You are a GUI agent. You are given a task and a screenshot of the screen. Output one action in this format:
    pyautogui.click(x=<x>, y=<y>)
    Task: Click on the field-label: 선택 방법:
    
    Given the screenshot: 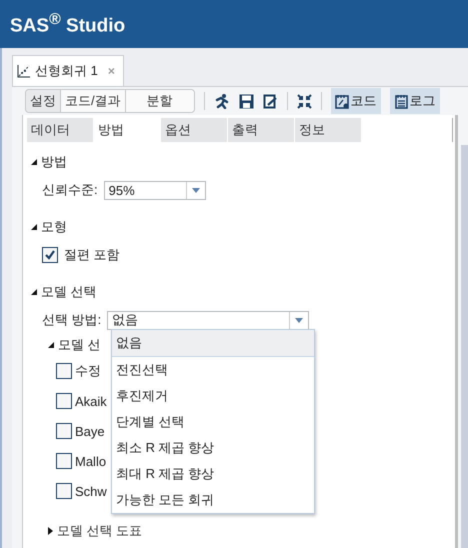 What is the action you would take?
    pyautogui.click(x=72, y=320)
    